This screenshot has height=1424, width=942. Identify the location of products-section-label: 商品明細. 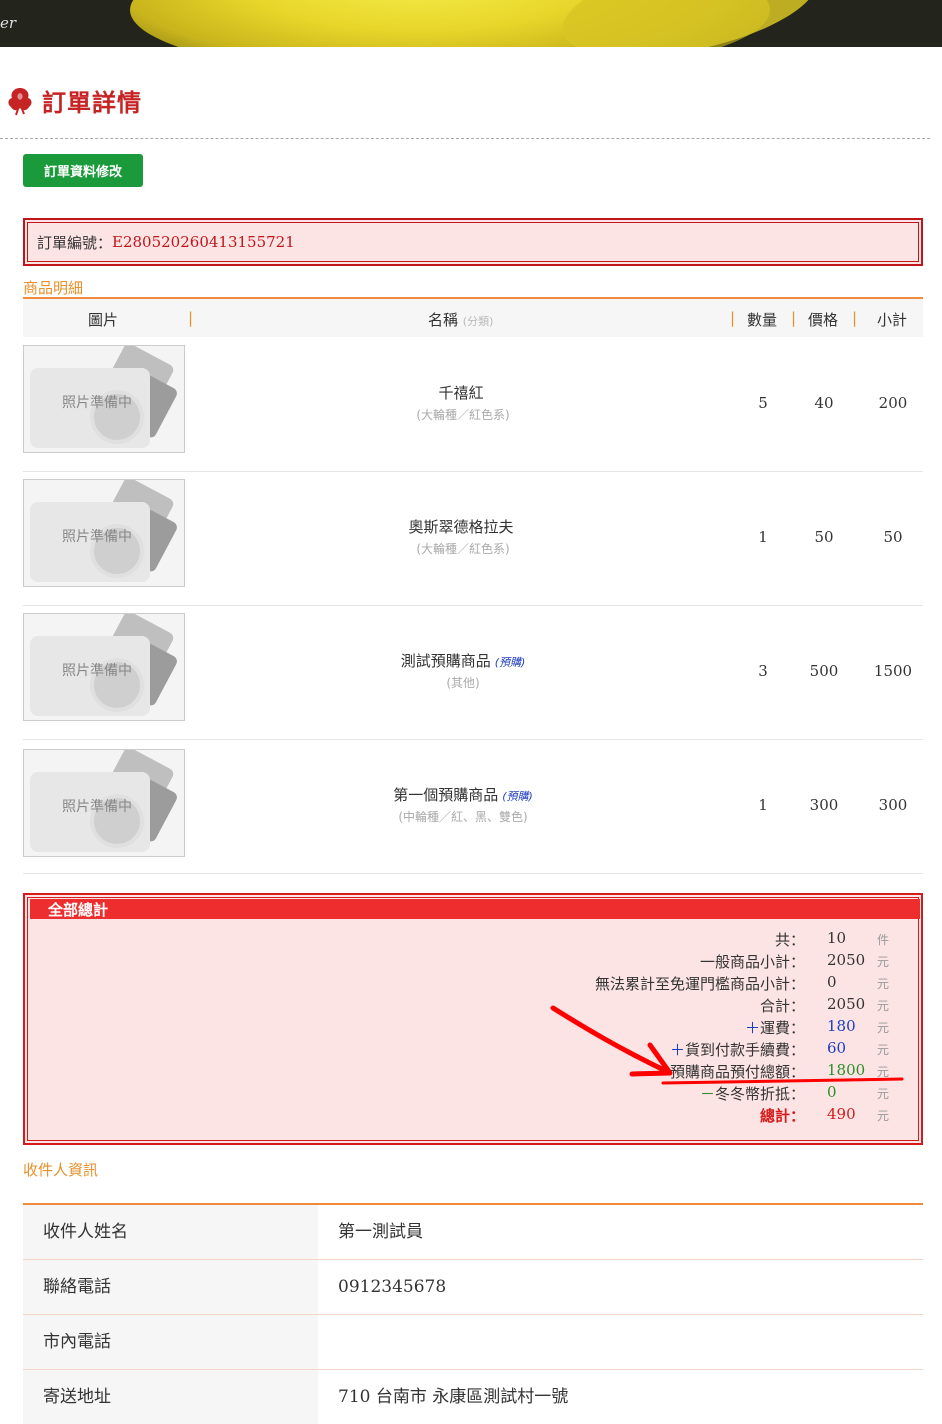
(53, 288).